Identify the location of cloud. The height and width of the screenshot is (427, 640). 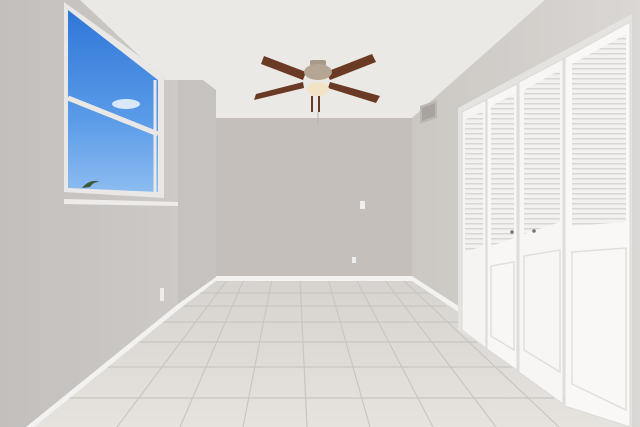
(126, 104).